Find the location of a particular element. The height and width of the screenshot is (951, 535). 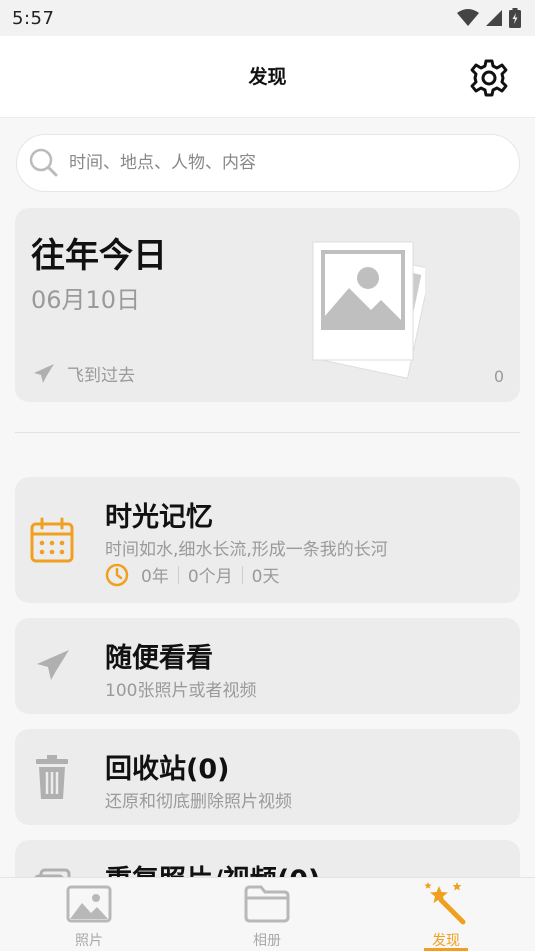

bottom-nav: 照片 相册 发现 is located at coordinates (267, 914).